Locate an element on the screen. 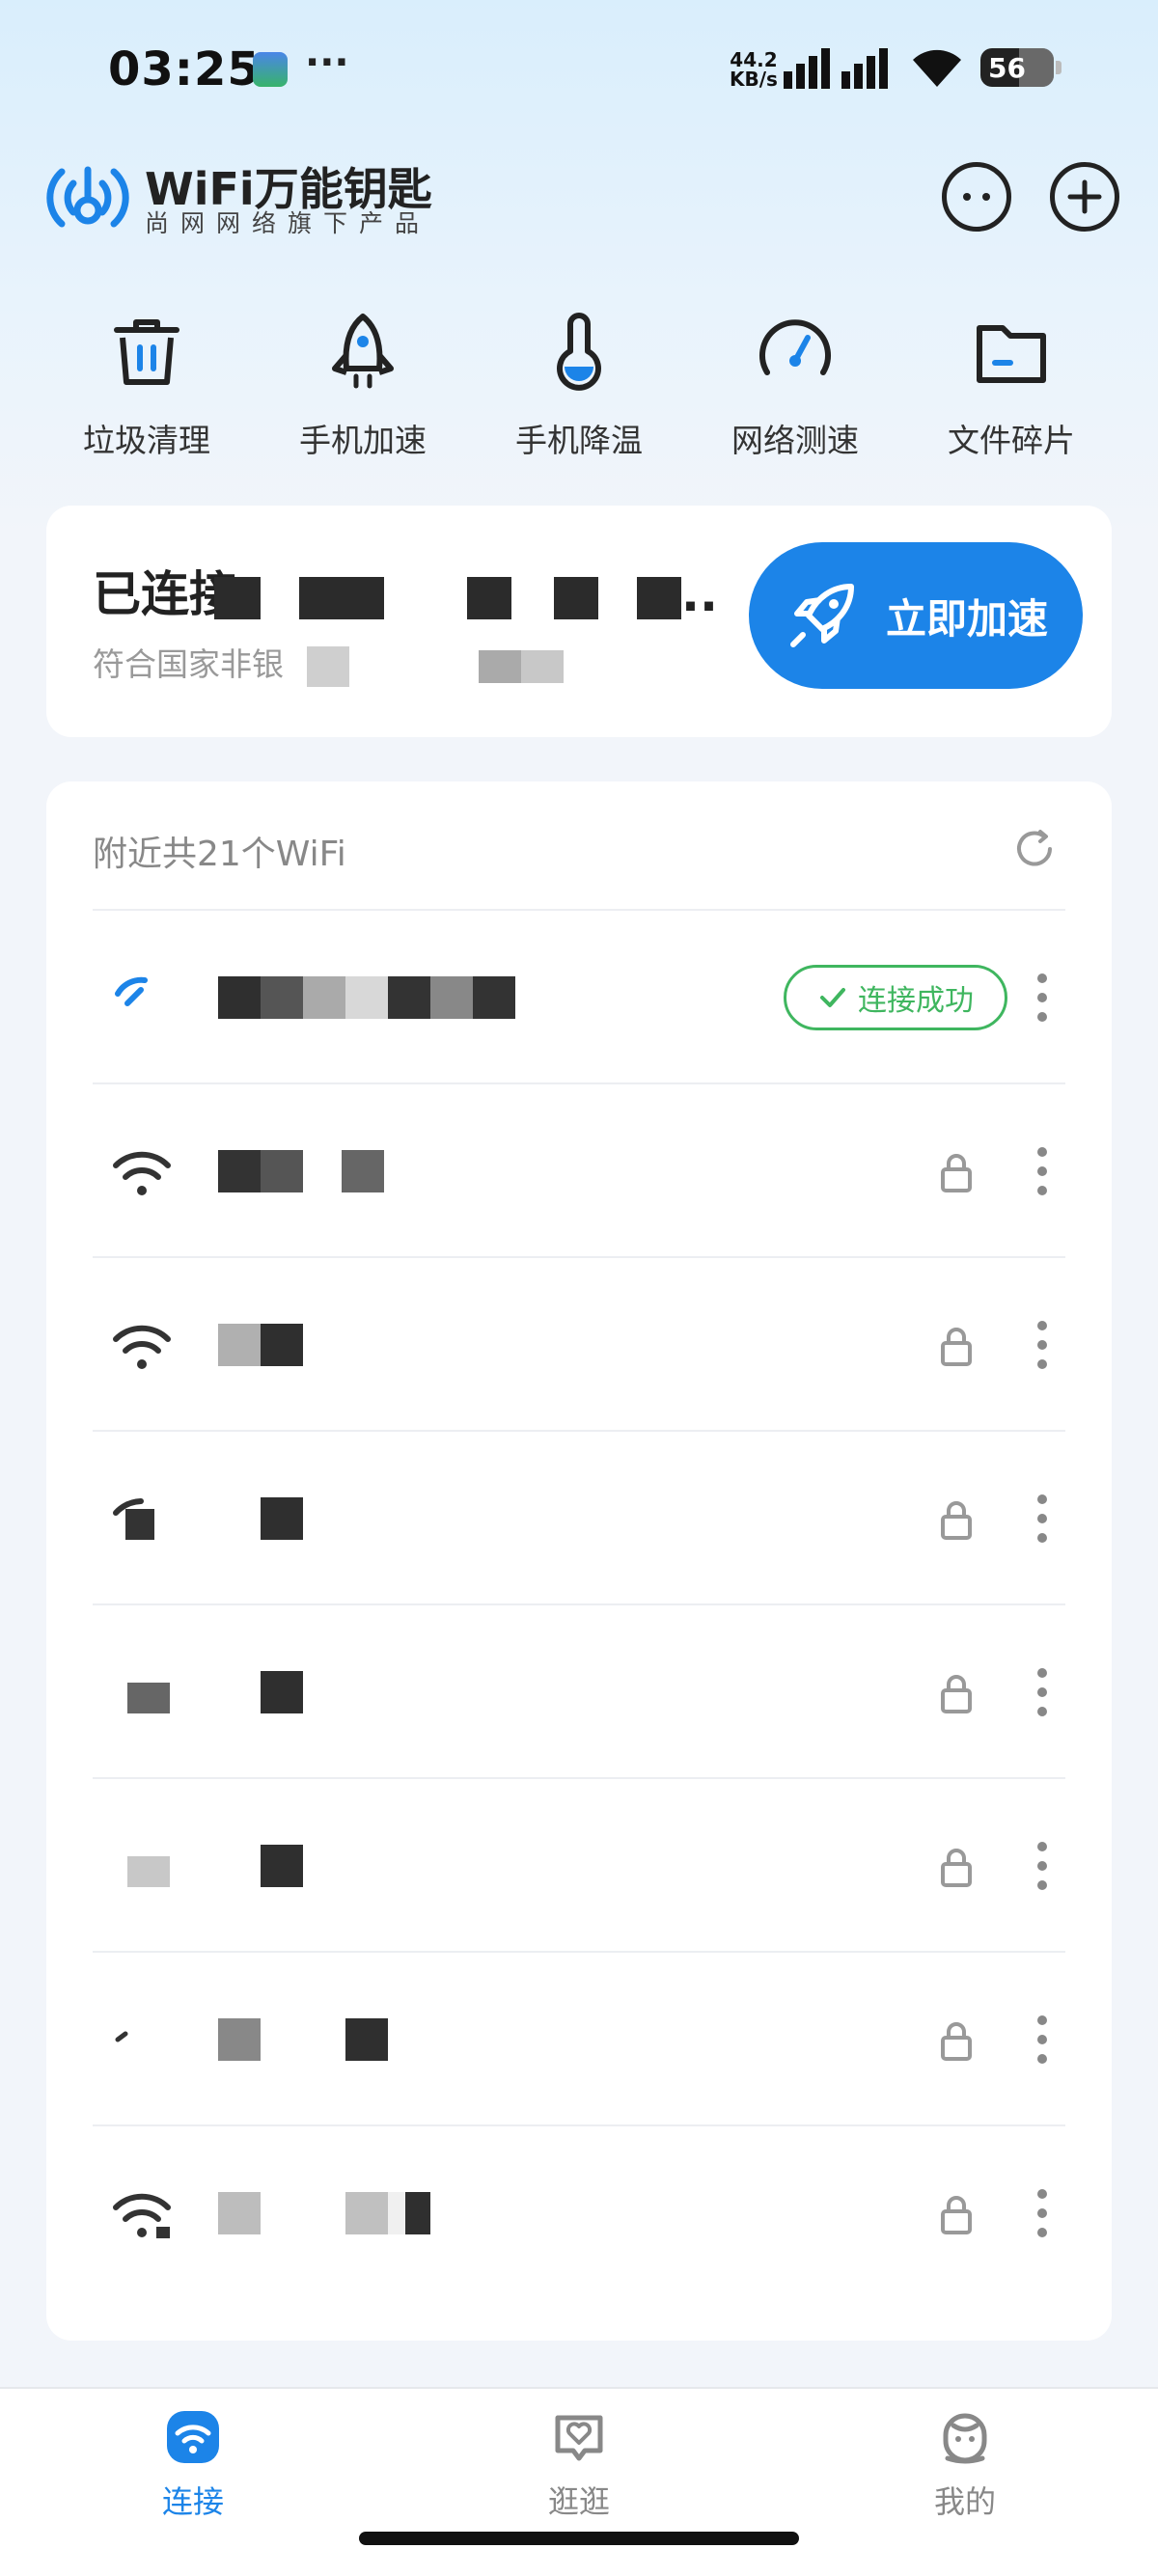 The height and width of the screenshot is (2576, 1158). status-bar: 03:25 ··· 44.2 KB/s 56 is located at coordinates (579, 72).